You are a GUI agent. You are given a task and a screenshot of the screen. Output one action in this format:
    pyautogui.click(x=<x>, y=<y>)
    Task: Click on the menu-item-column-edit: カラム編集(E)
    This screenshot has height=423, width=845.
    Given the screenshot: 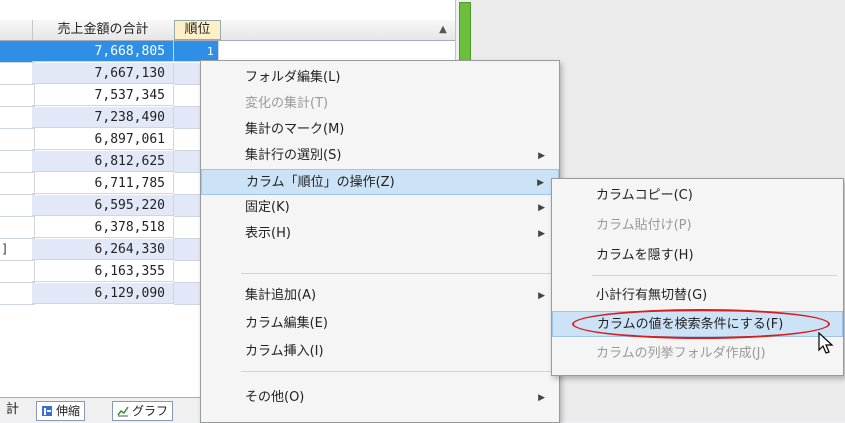 What is the action you would take?
    pyautogui.click(x=380, y=324)
    